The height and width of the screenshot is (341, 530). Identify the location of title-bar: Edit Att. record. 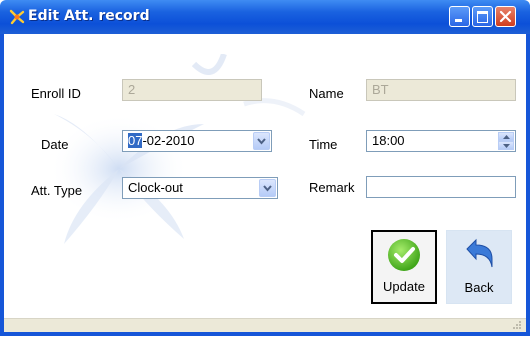
(265, 17).